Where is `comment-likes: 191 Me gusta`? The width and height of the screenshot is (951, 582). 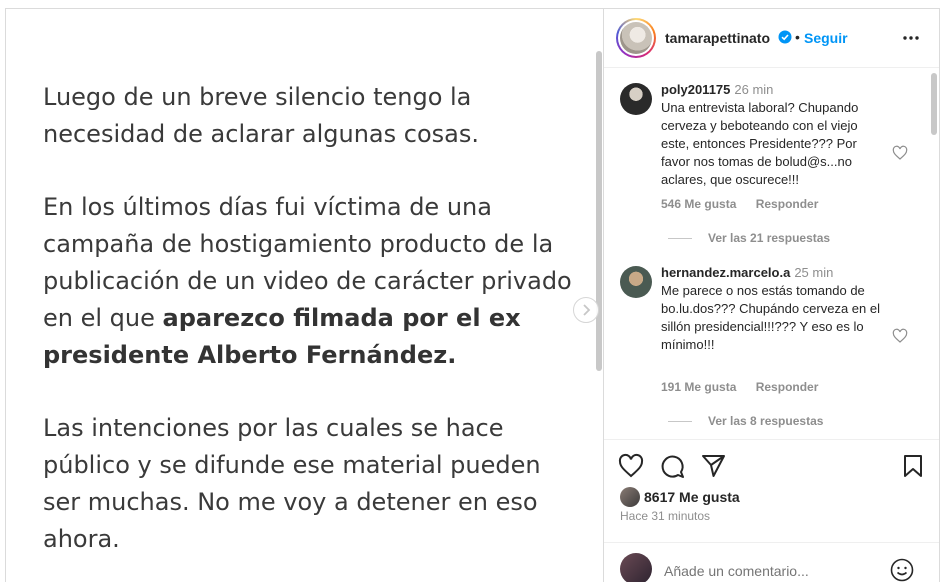
comment-likes: 191 Me gusta is located at coordinates (698, 387).